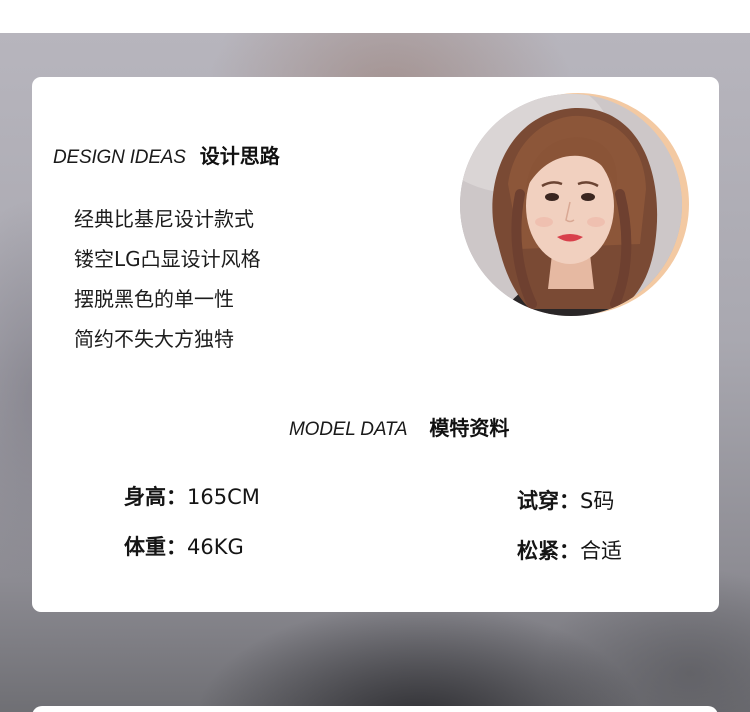 The image size is (750, 712). What do you see at coordinates (469, 428) in the screenshot?
I see `model-data-heading-cn: 模特资料` at bounding box center [469, 428].